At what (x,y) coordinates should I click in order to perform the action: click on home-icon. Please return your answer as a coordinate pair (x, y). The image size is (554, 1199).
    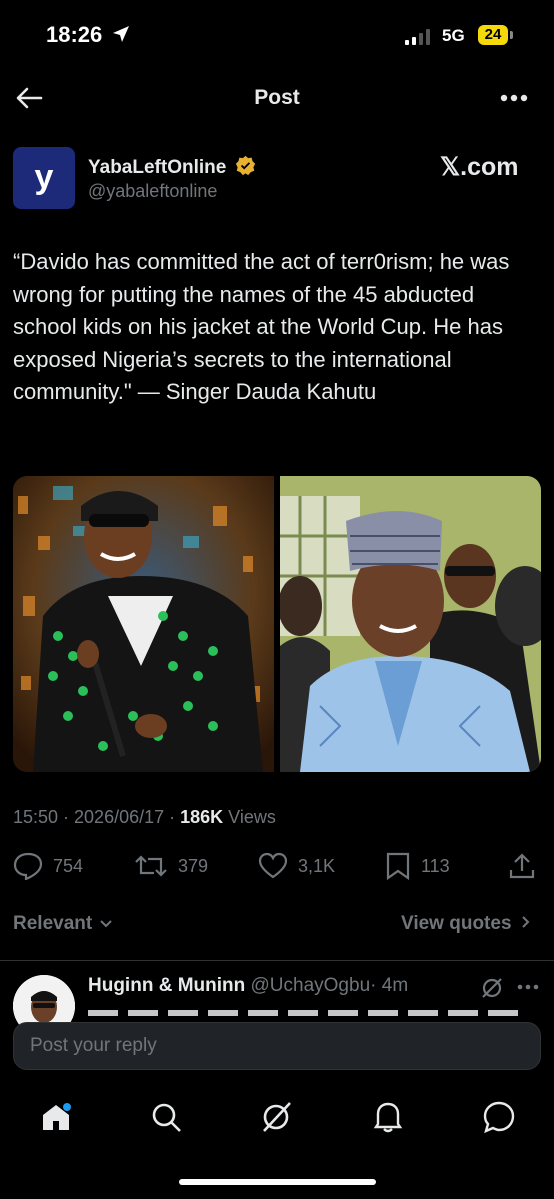
    Looking at the image, I should click on (56, 1117).